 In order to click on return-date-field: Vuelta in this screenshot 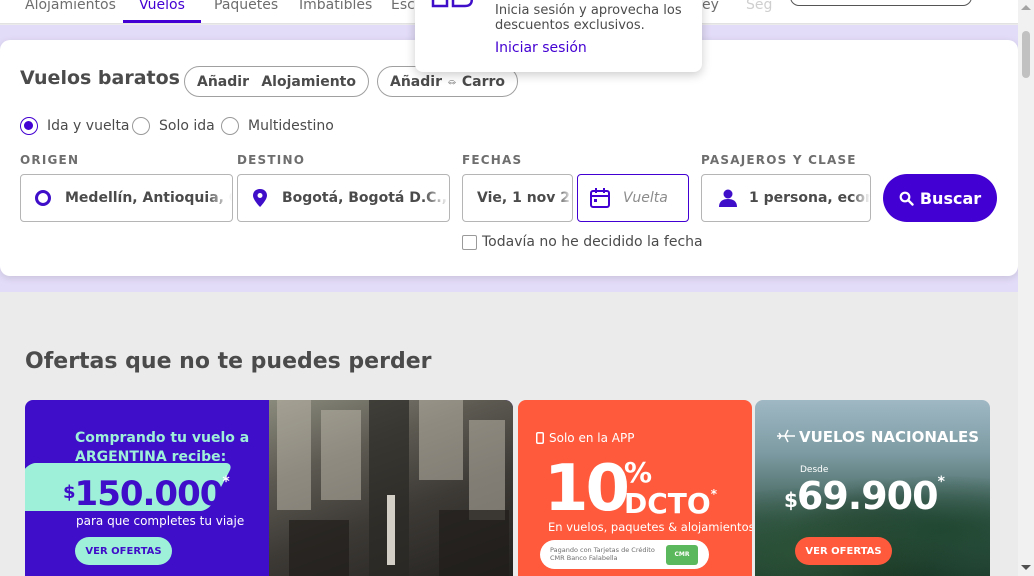, I will do `click(633, 198)`.